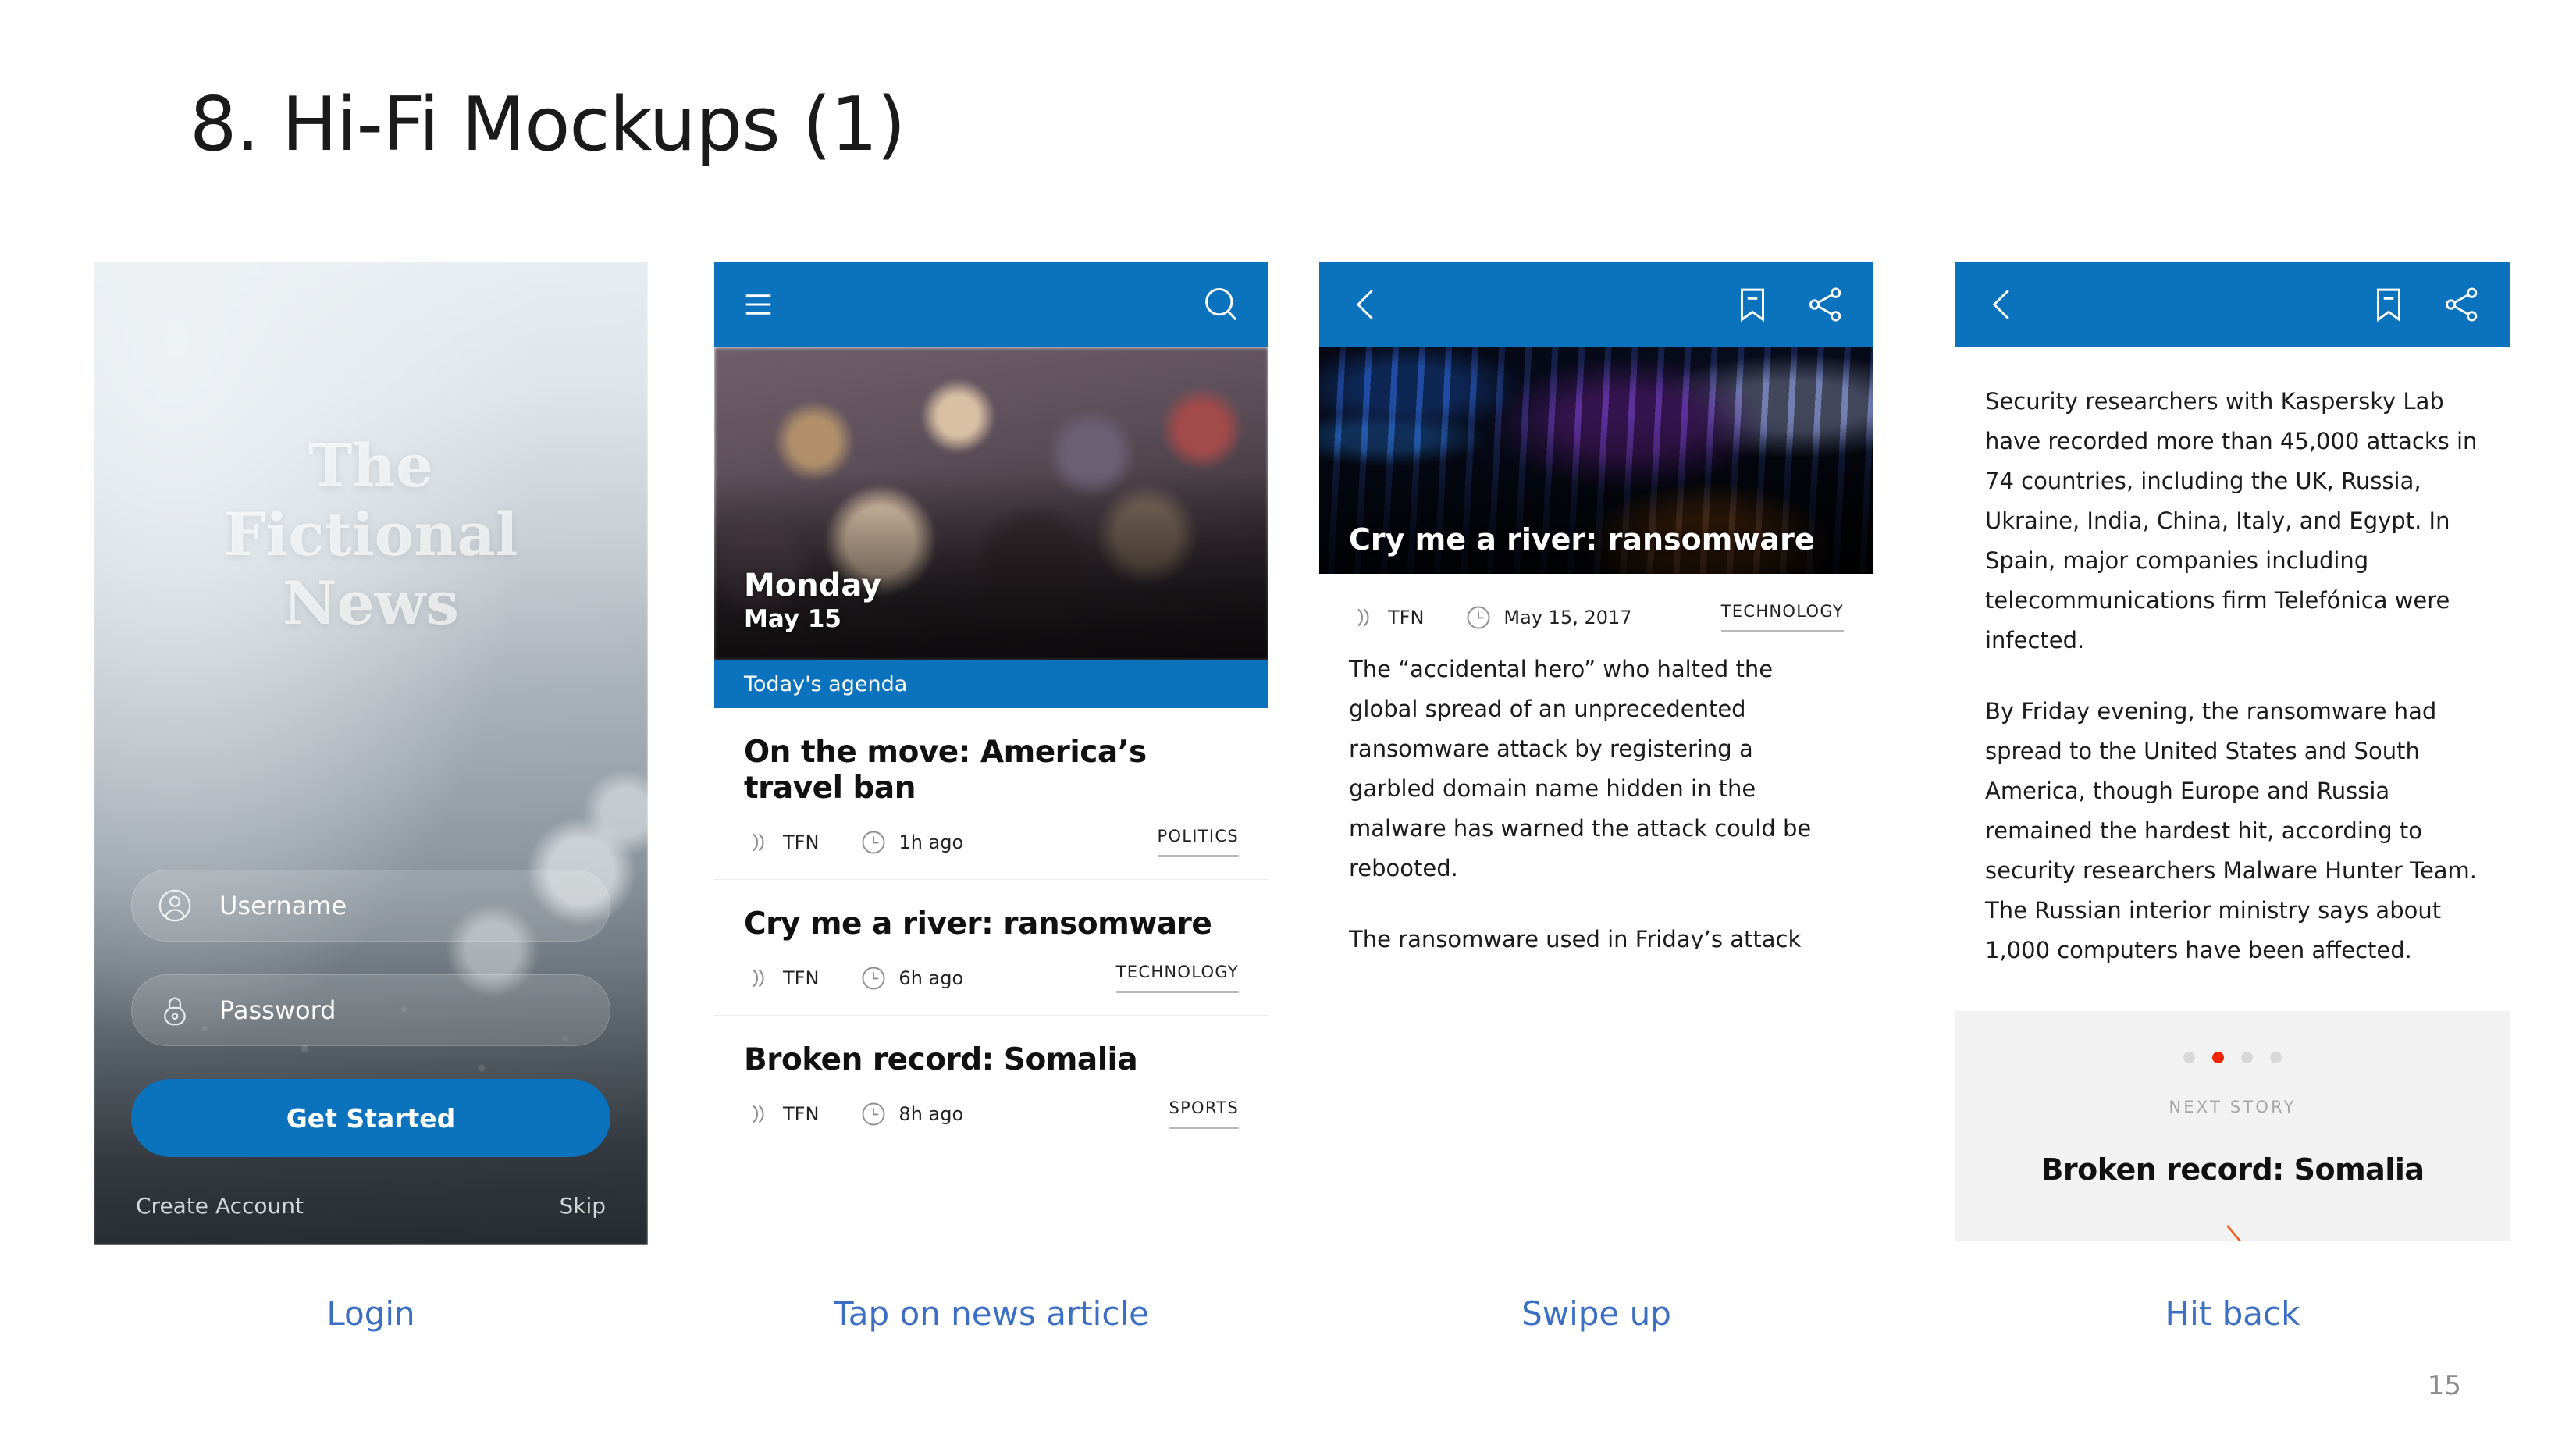 This screenshot has width=2576, height=1449. What do you see at coordinates (978, 924) in the screenshot?
I see `news-headline: Cry me a river: ransomware` at bounding box center [978, 924].